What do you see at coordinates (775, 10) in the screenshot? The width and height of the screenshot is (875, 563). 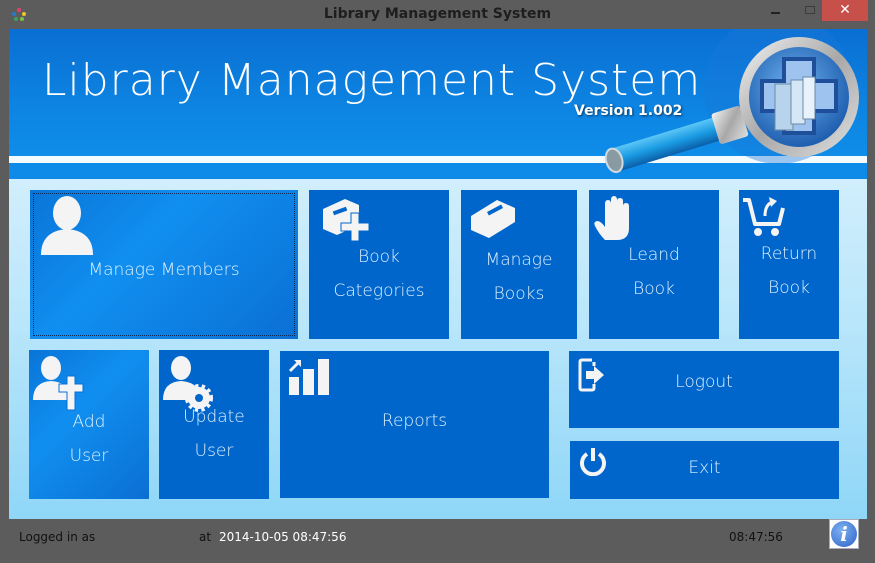 I see `minimize-button` at bounding box center [775, 10].